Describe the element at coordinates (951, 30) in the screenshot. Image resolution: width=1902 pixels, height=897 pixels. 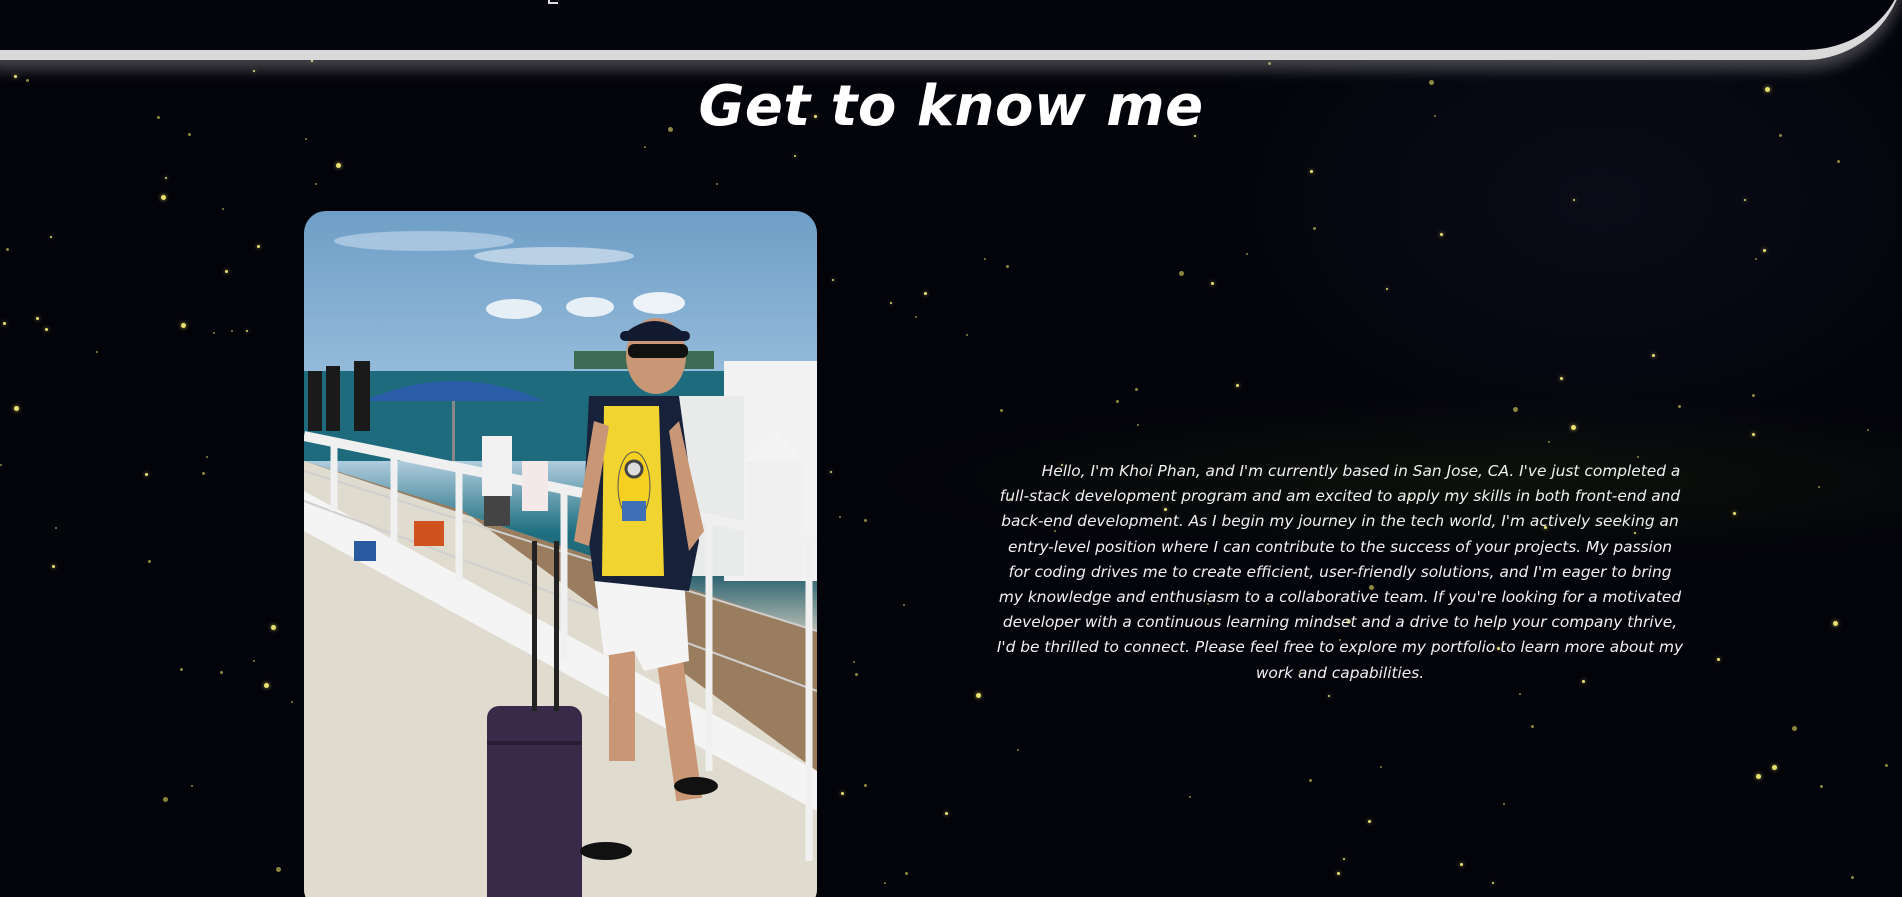
I see `header-bar` at that location.